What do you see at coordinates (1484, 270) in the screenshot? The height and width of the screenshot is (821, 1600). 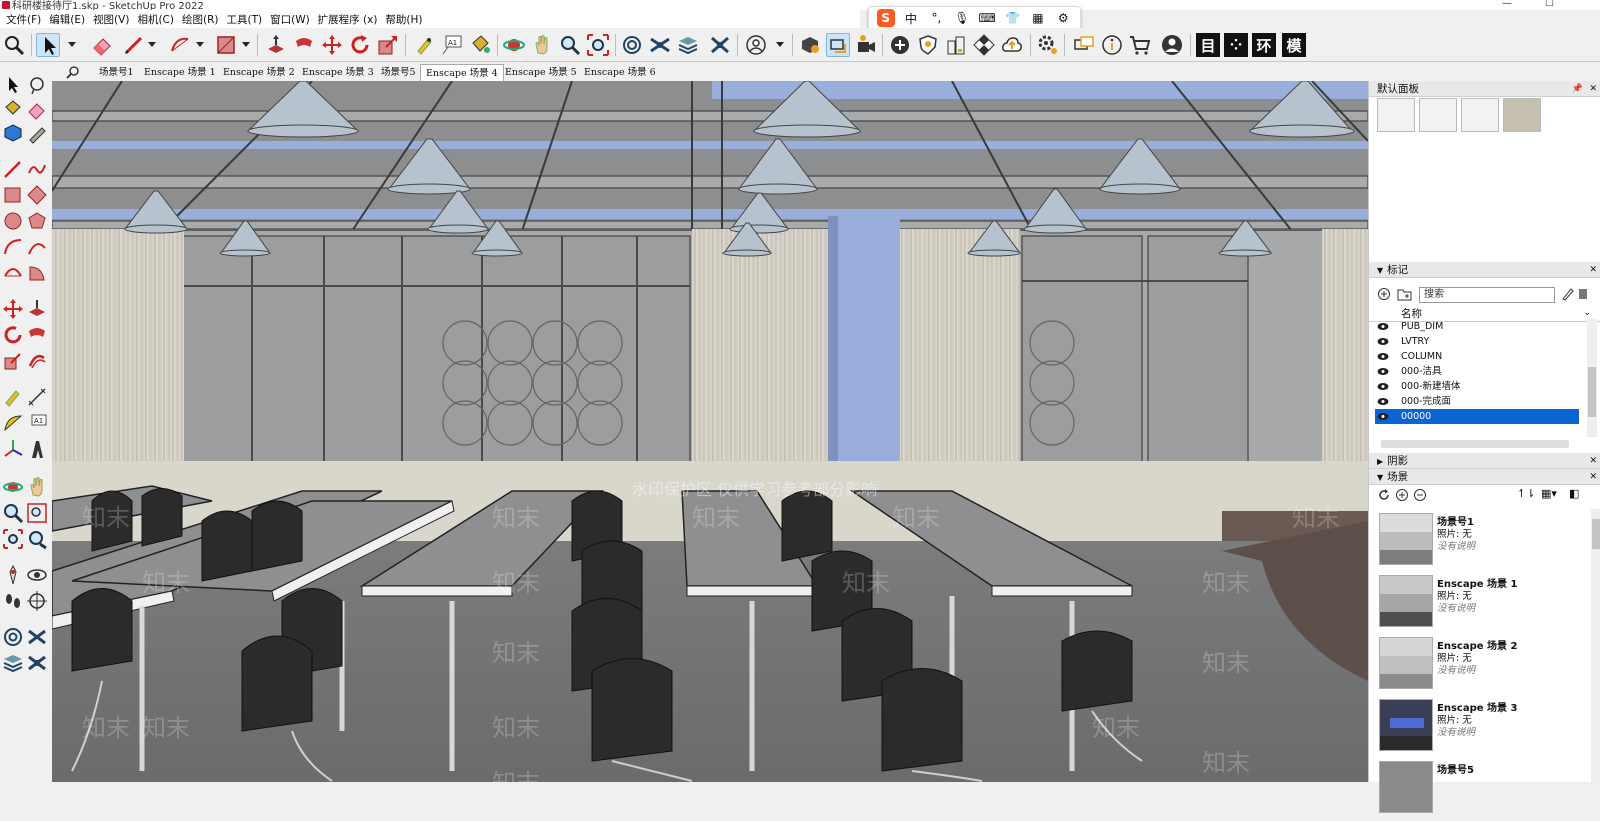 I see `tags-panel-header: ▼ 标记 ✕` at bounding box center [1484, 270].